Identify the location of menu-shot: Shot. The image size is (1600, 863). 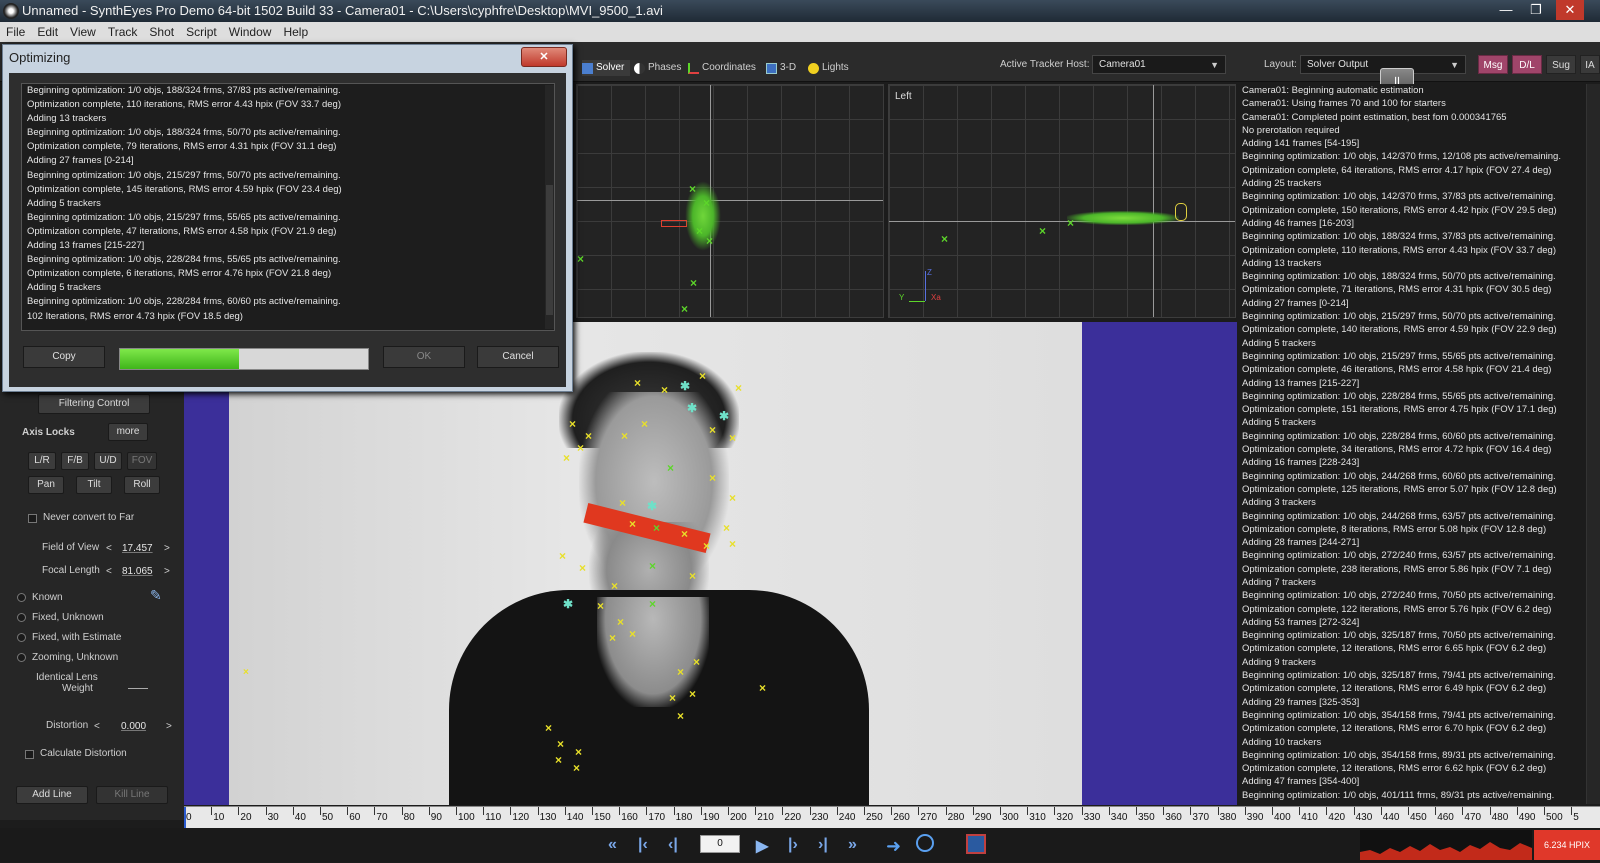
(161, 31).